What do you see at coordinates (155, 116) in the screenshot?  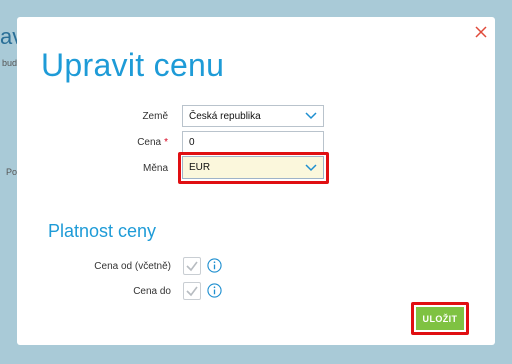 I see `country-label: Země` at bounding box center [155, 116].